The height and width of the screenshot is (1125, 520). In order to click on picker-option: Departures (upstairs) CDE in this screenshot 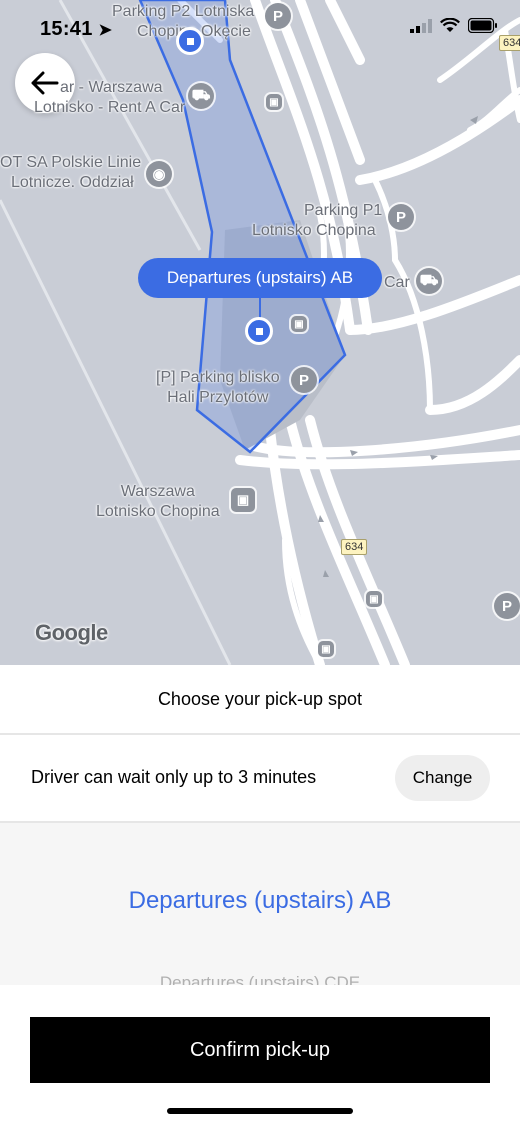, I will do `click(260, 979)`.